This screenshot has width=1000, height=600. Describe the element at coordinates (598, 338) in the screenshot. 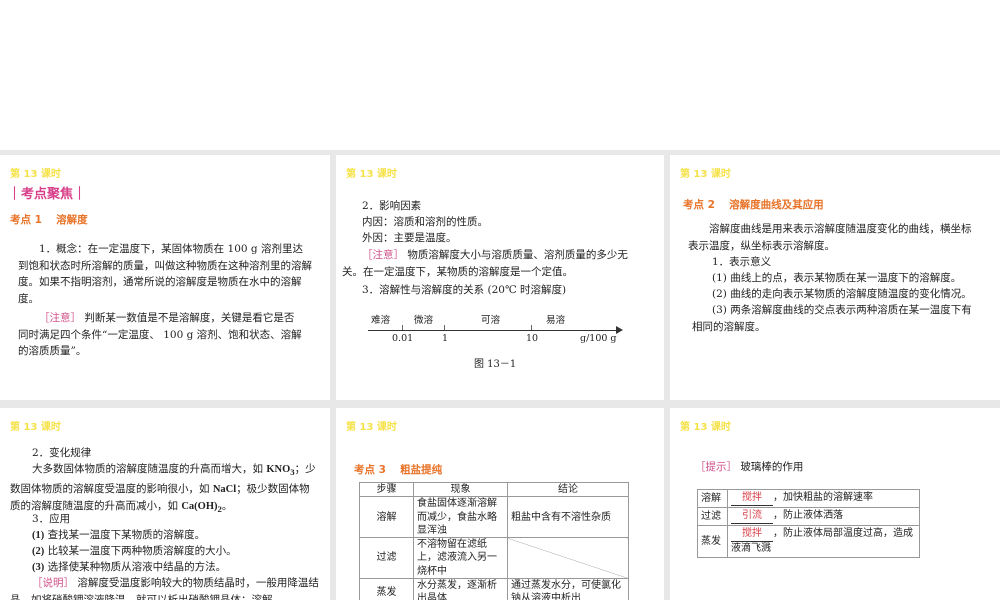

I see `unit-label: g/100 g` at that location.